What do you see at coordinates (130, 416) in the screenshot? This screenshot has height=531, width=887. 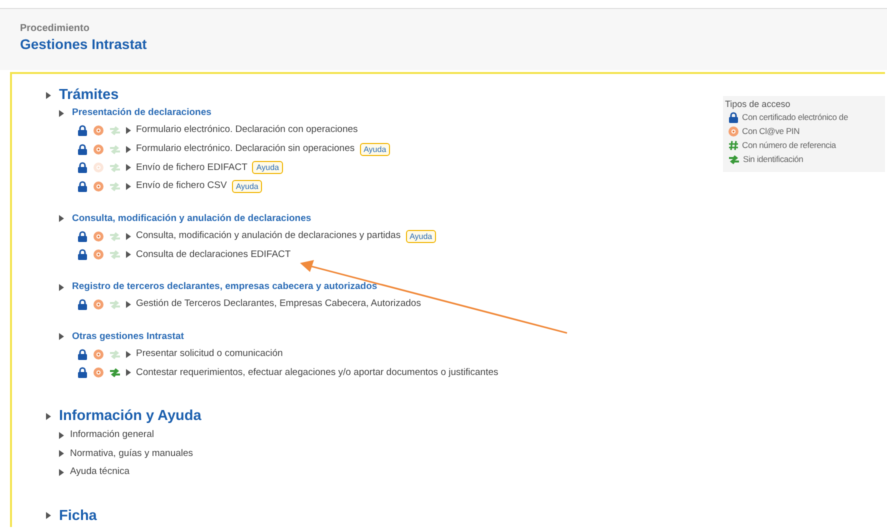 I see `section-title: Información y Ayuda` at bounding box center [130, 416].